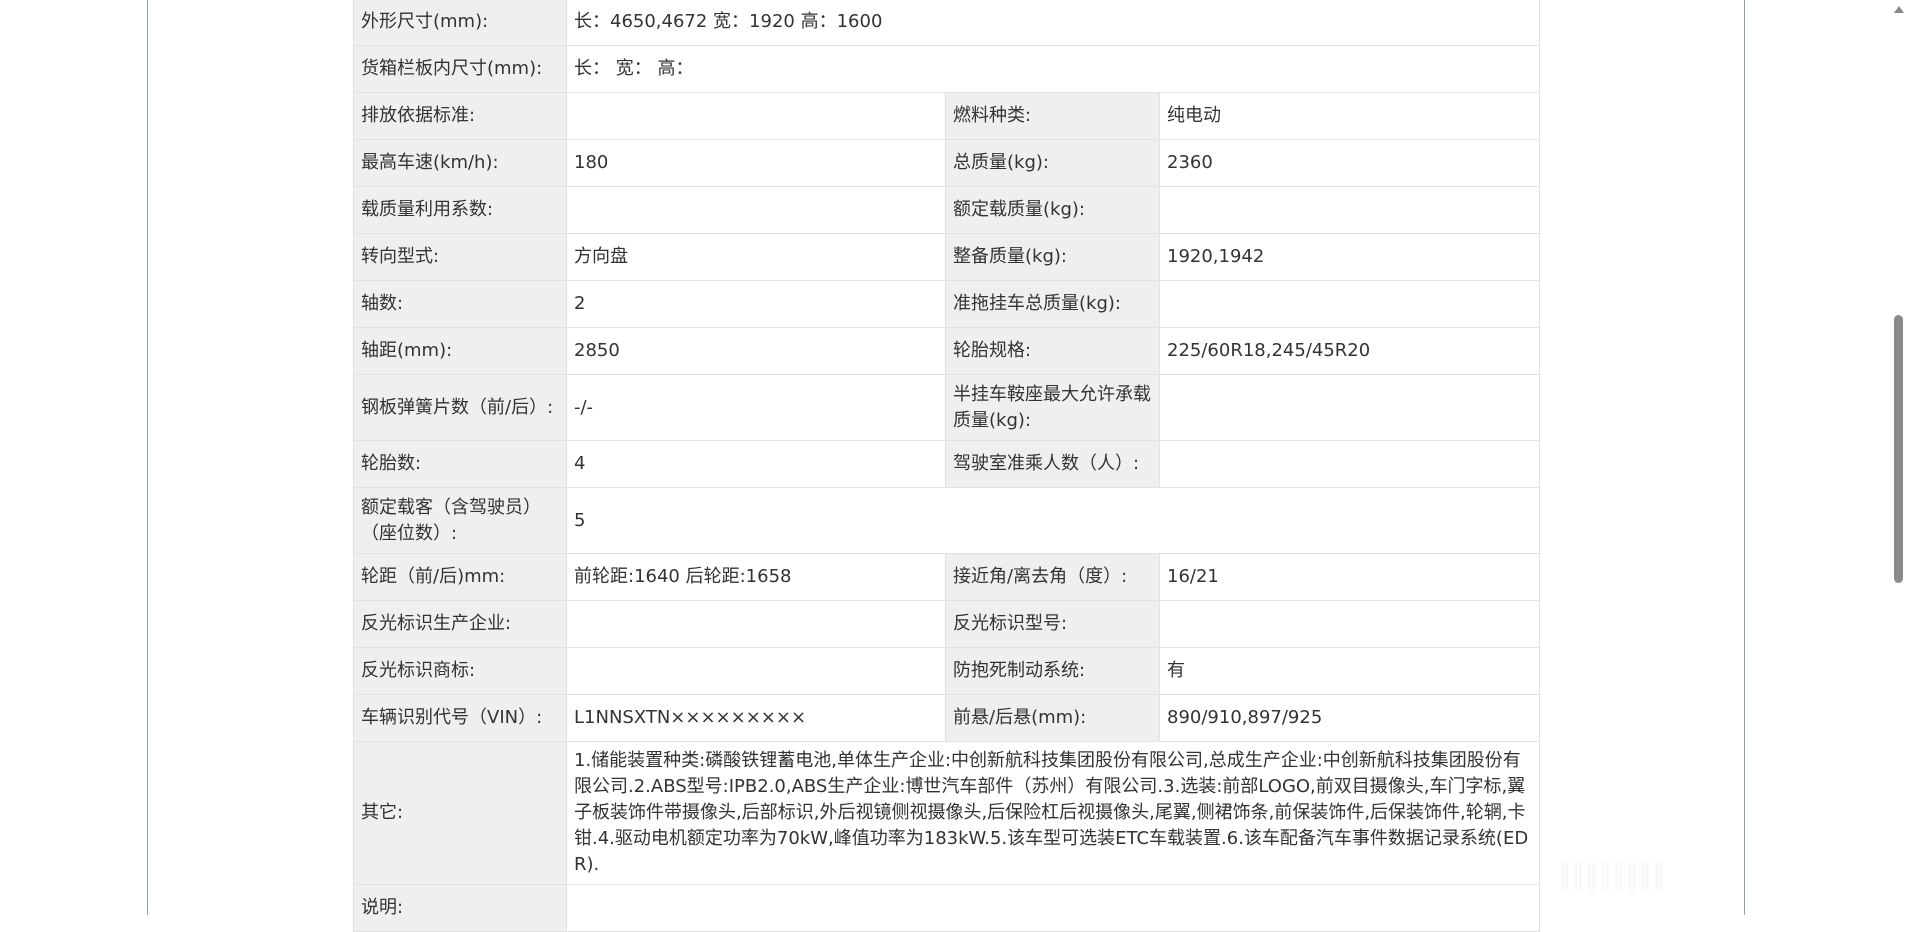 The height and width of the screenshot is (932, 1910). I want to click on label-total-mass: 总质量(kg):, so click(1052, 163).